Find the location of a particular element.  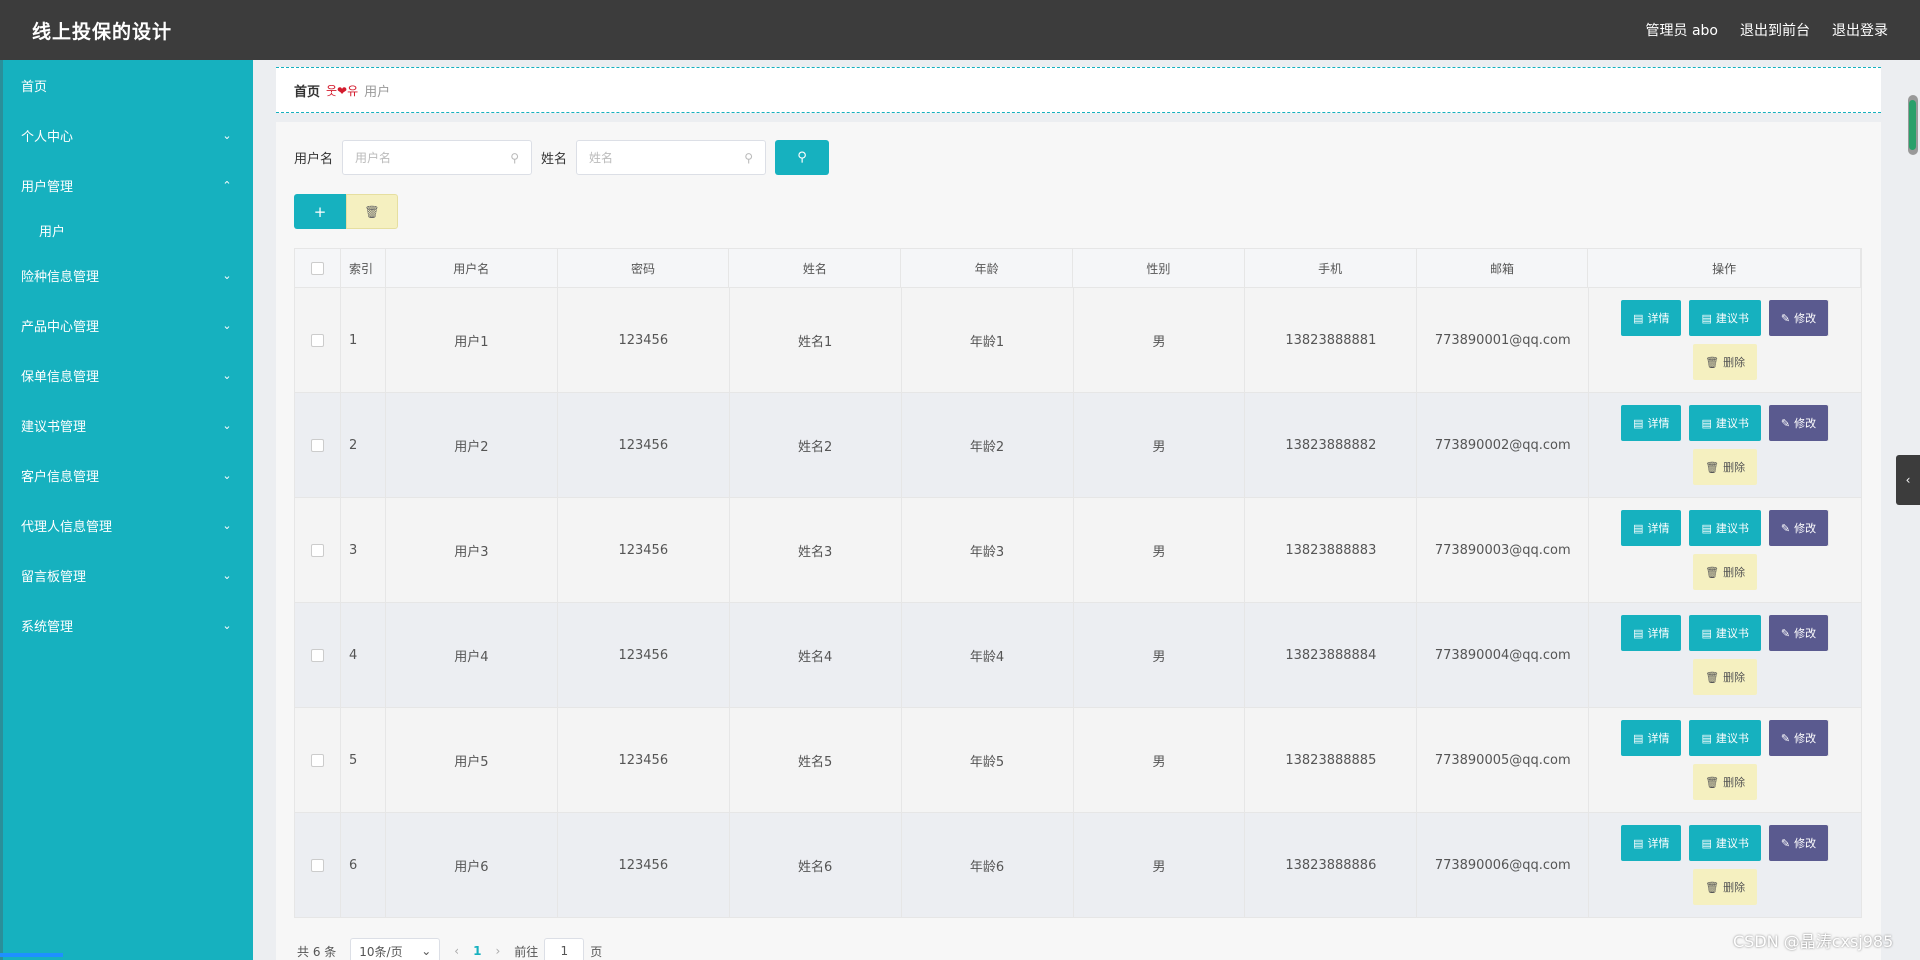

add-button: + is located at coordinates (320, 211).